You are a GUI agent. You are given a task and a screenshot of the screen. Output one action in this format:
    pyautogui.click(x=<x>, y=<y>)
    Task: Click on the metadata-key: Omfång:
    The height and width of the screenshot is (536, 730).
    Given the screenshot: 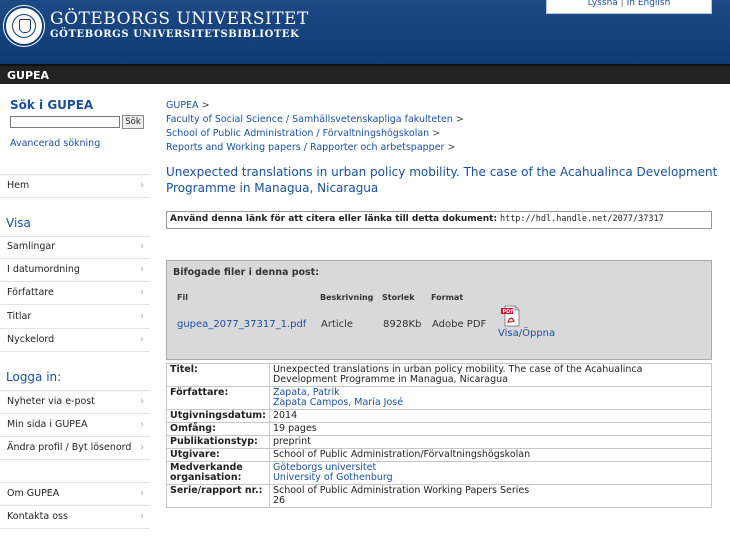 What is the action you would take?
    pyautogui.click(x=218, y=429)
    